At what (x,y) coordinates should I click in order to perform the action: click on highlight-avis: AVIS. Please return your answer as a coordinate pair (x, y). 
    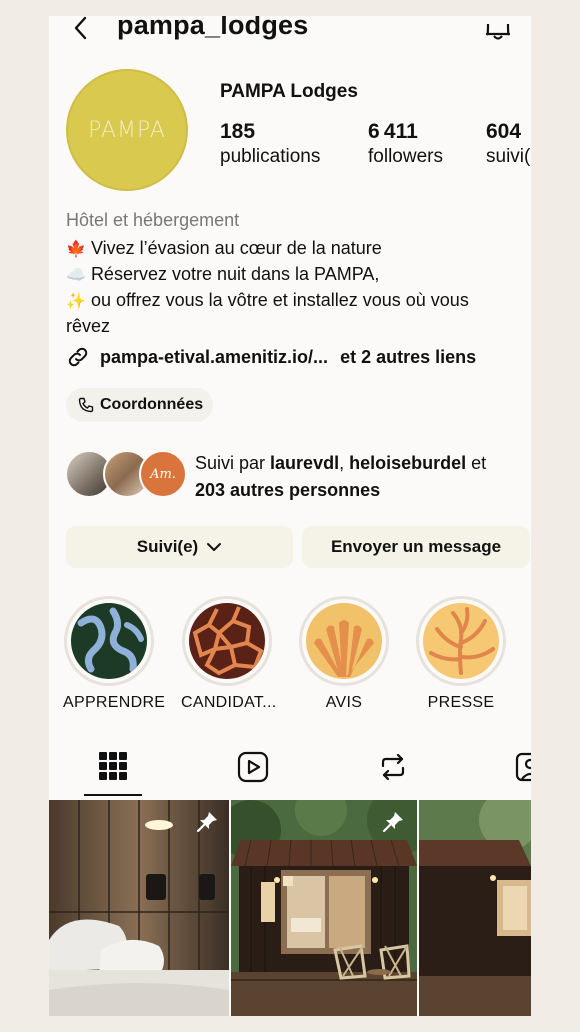
    Looking at the image, I should click on (344, 654).